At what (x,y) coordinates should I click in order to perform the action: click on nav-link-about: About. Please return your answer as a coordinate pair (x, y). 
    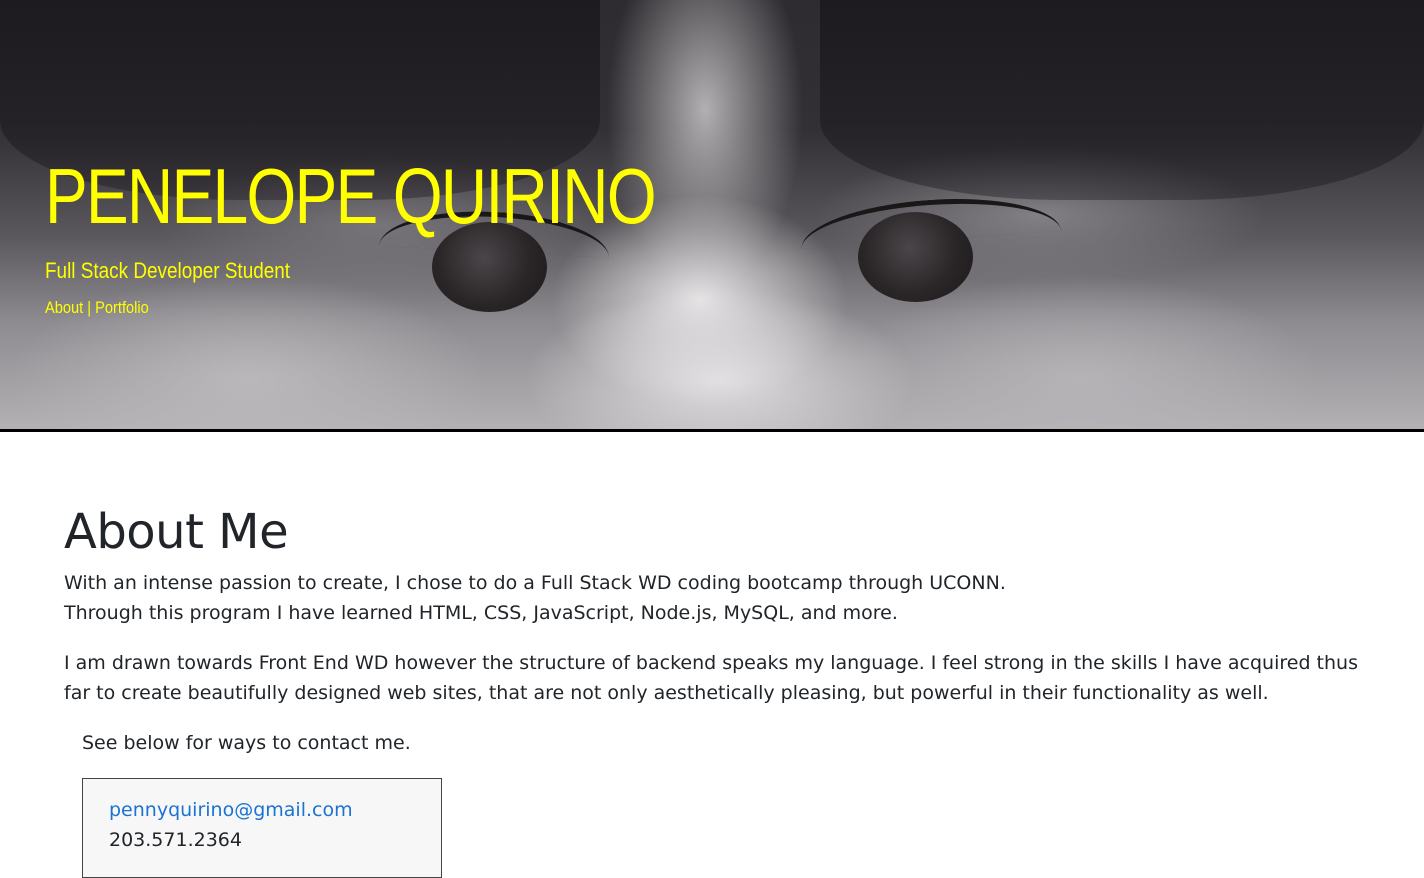
    Looking at the image, I should click on (64, 307).